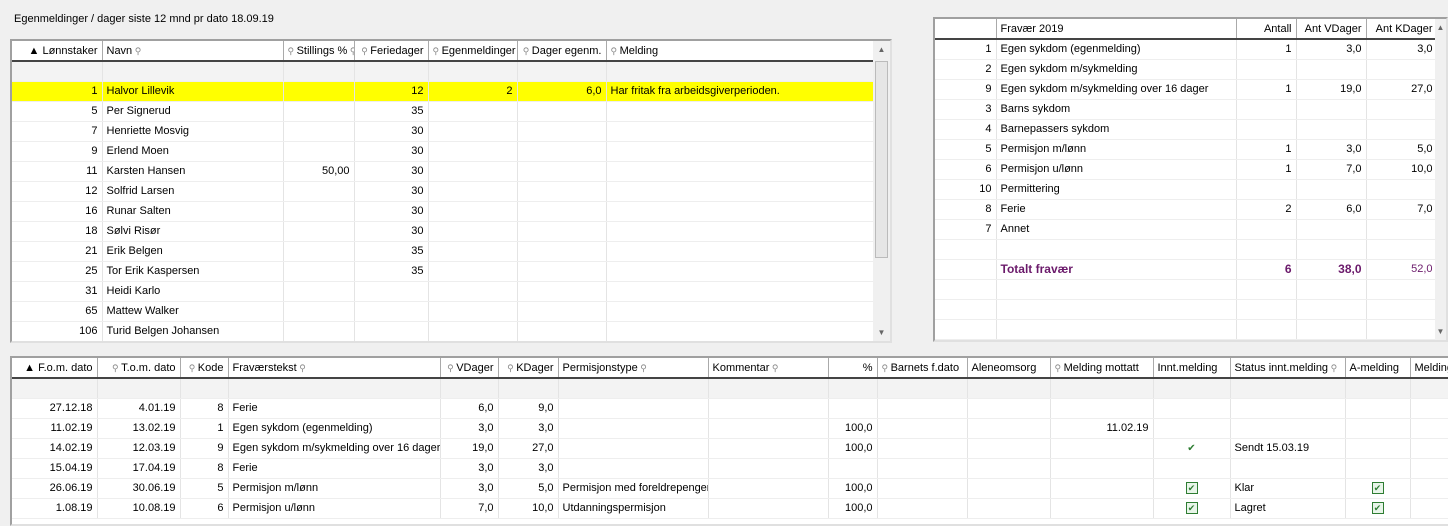 This screenshot has height=526, width=1448. What do you see at coordinates (442, 171) in the screenshot?
I see `table-row: 11Karsten Hansen50,0030` at bounding box center [442, 171].